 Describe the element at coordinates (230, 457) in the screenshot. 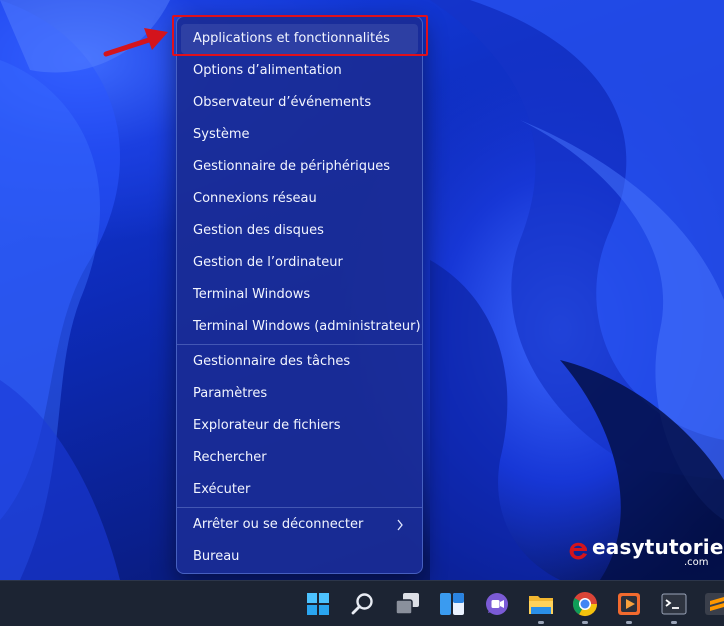

I see `menu-item-label: Rechercher` at that location.